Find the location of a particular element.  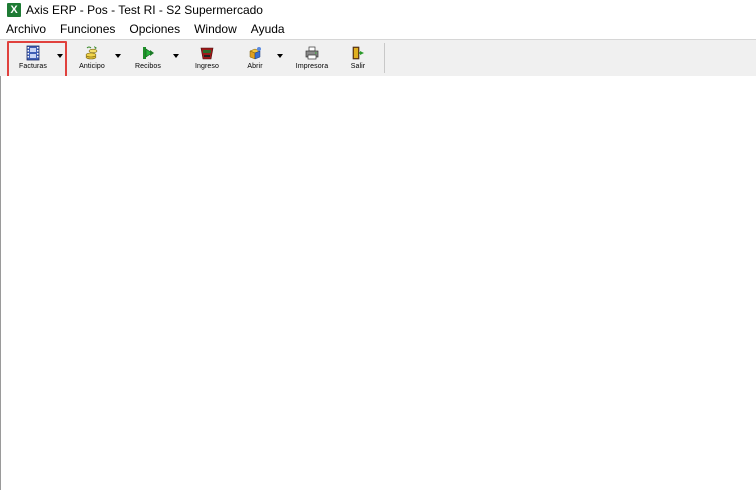

menu-window: Window is located at coordinates (215, 29).